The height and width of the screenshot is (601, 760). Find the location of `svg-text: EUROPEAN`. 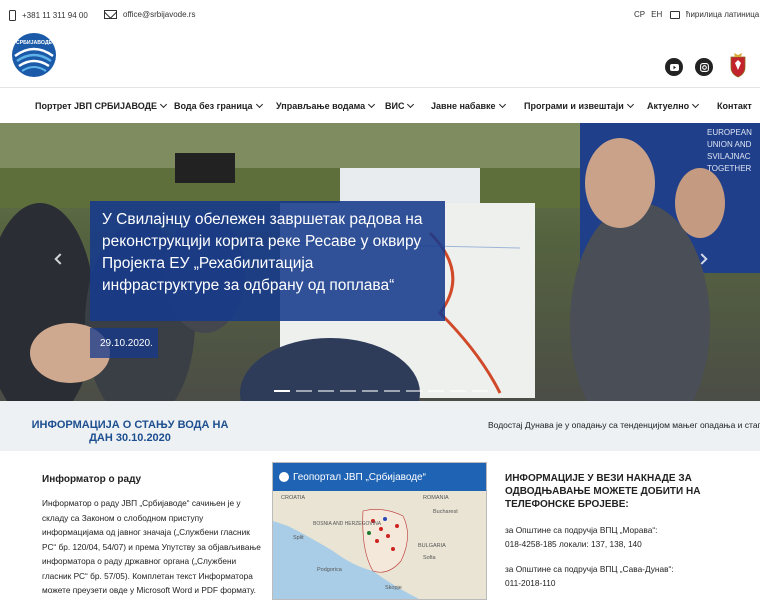

svg-text: EUROPEAN is located at coordinates (729, 132).